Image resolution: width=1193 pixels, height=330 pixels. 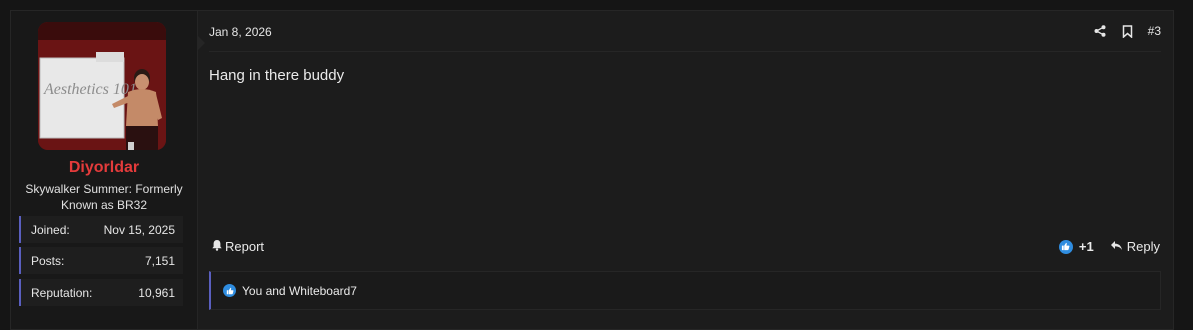 I want to click on report-button: Report, so click(x=237, y=246).